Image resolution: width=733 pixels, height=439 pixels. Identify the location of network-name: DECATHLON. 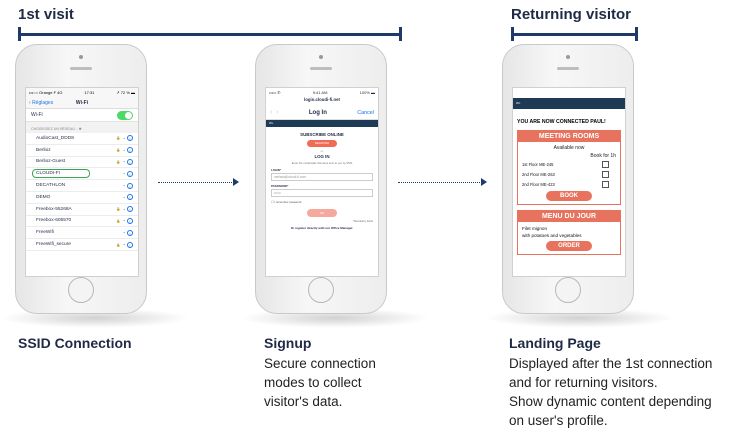
(51, 186).